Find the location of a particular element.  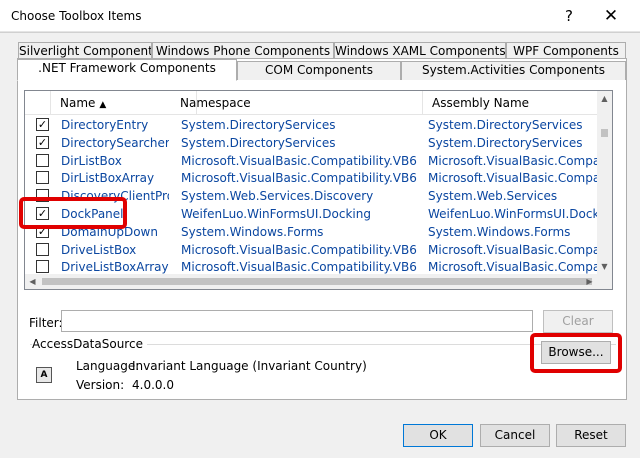

row-namespace: System.Windows.Forms is located at coordinates (252, 231).